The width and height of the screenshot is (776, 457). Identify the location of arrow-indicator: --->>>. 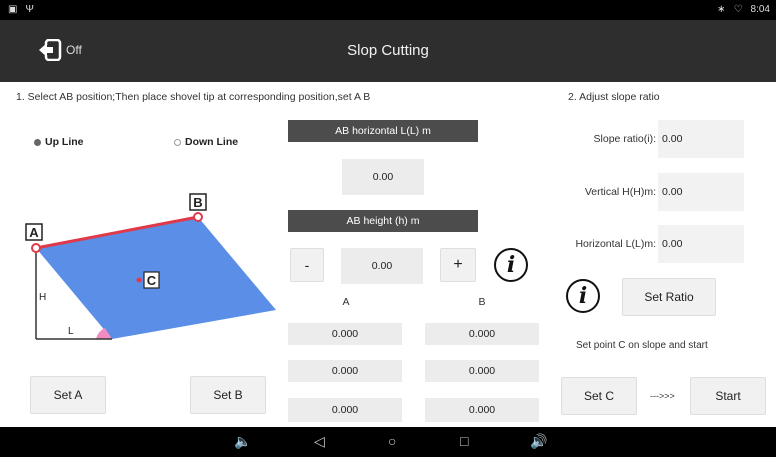
(662, 396).